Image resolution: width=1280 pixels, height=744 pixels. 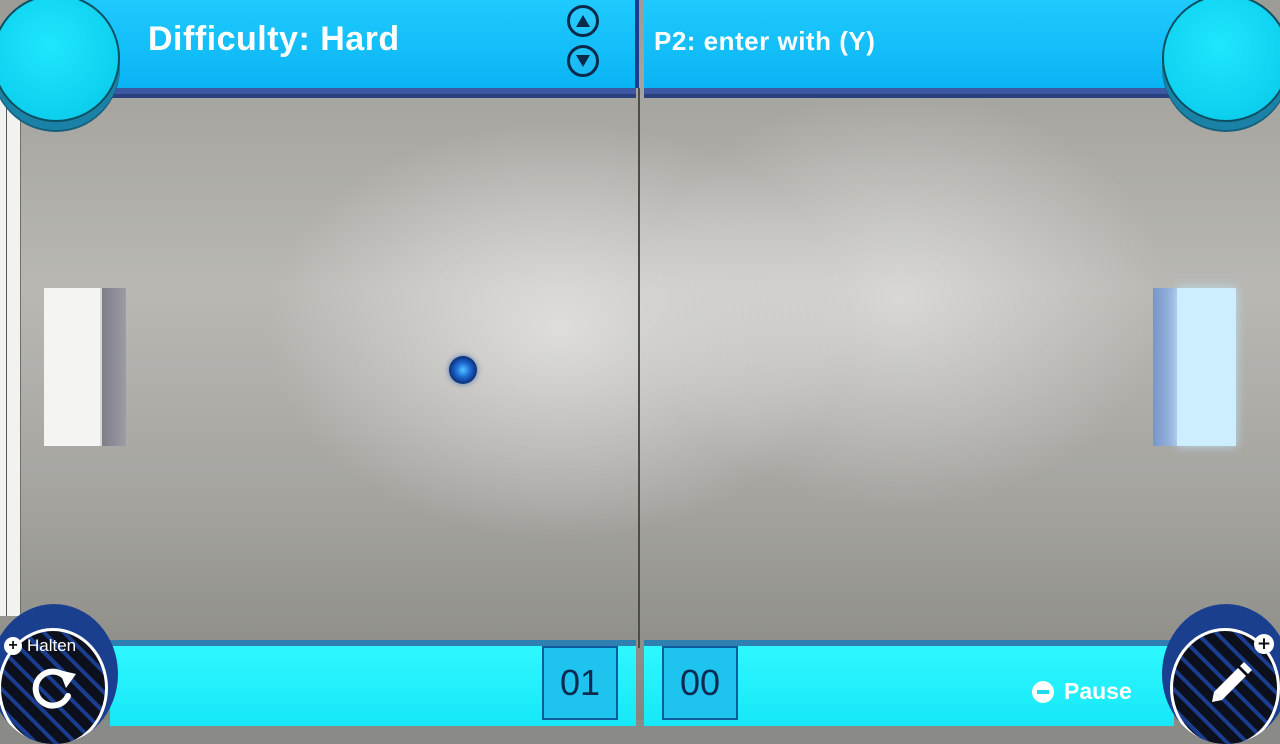 What do you see at coordinates (1043, 691) in the screenshot?
I see `minus-icon` at bounding box center [1043, 691].